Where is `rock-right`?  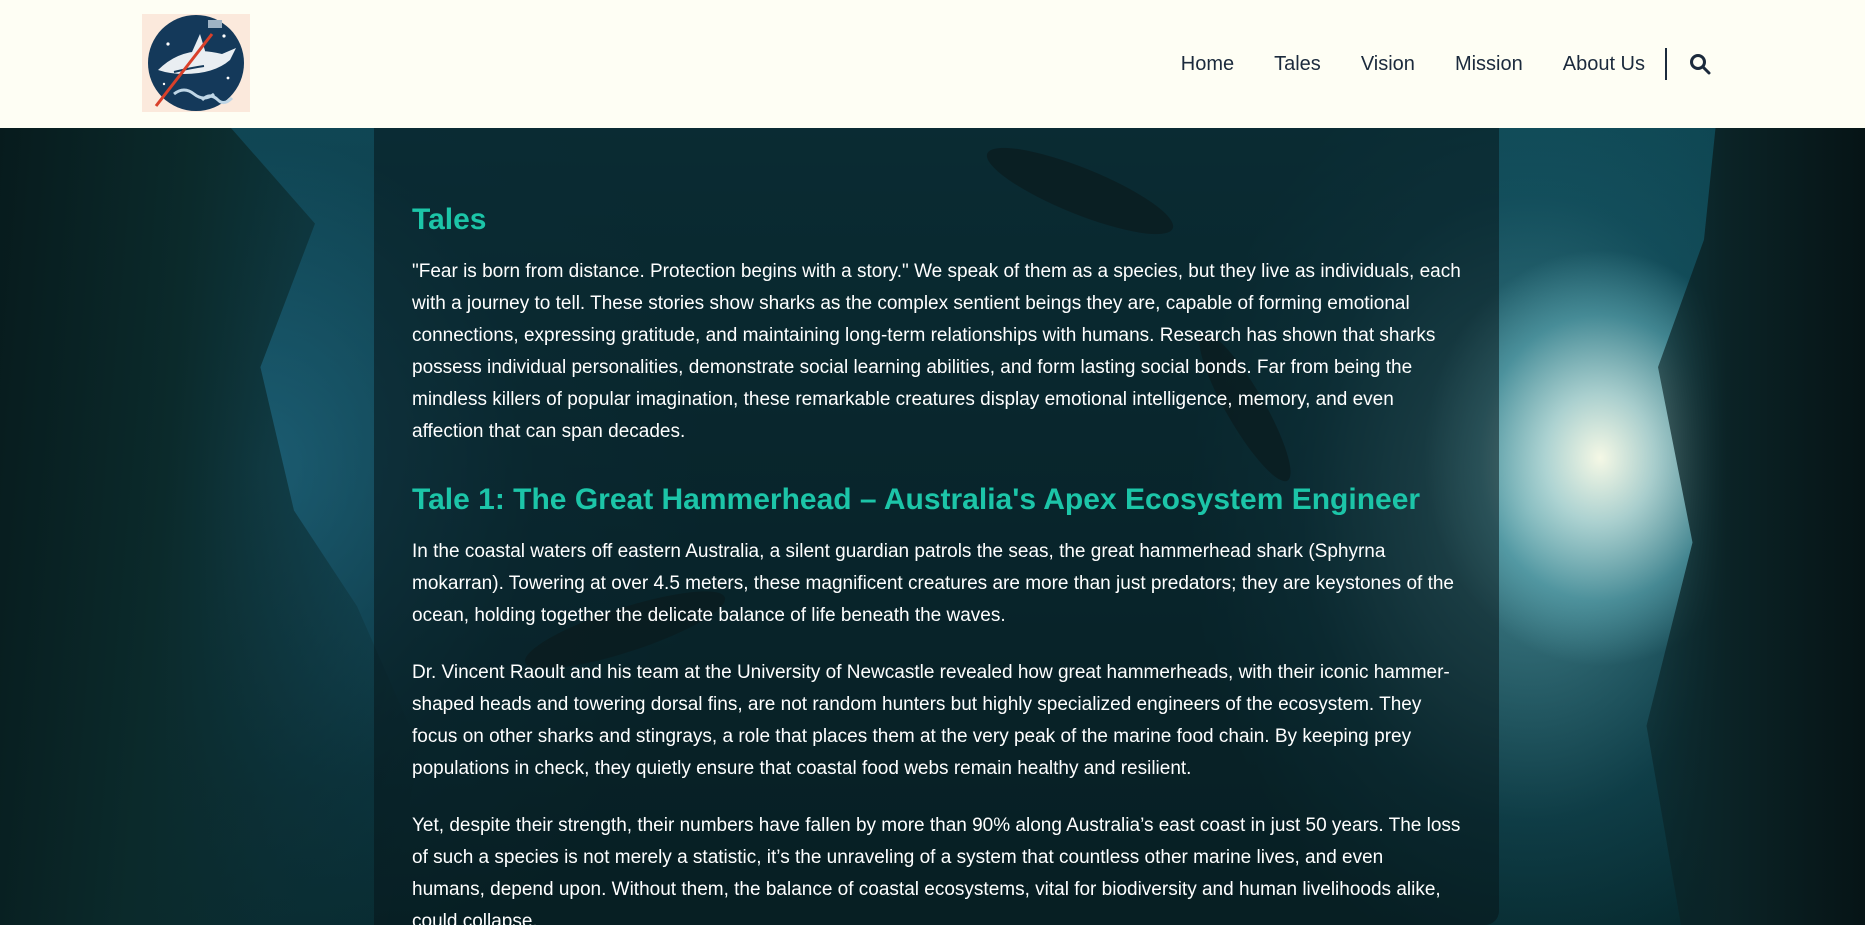 rock-right is located at coordinates (1755, 526).